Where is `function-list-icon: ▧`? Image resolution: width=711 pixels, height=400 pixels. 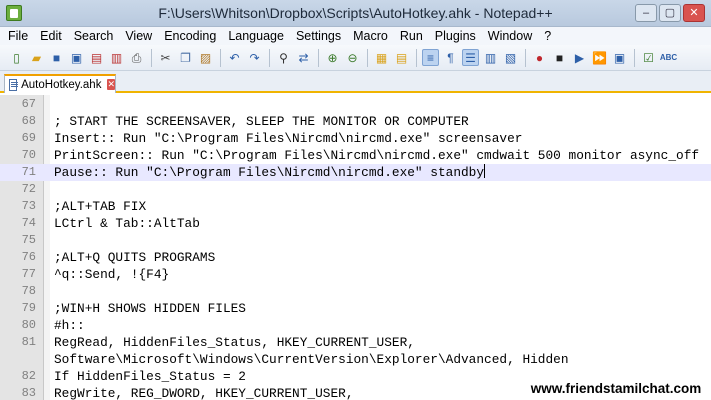 function-list-icon: ▧ is located at coordinates (510, 57).